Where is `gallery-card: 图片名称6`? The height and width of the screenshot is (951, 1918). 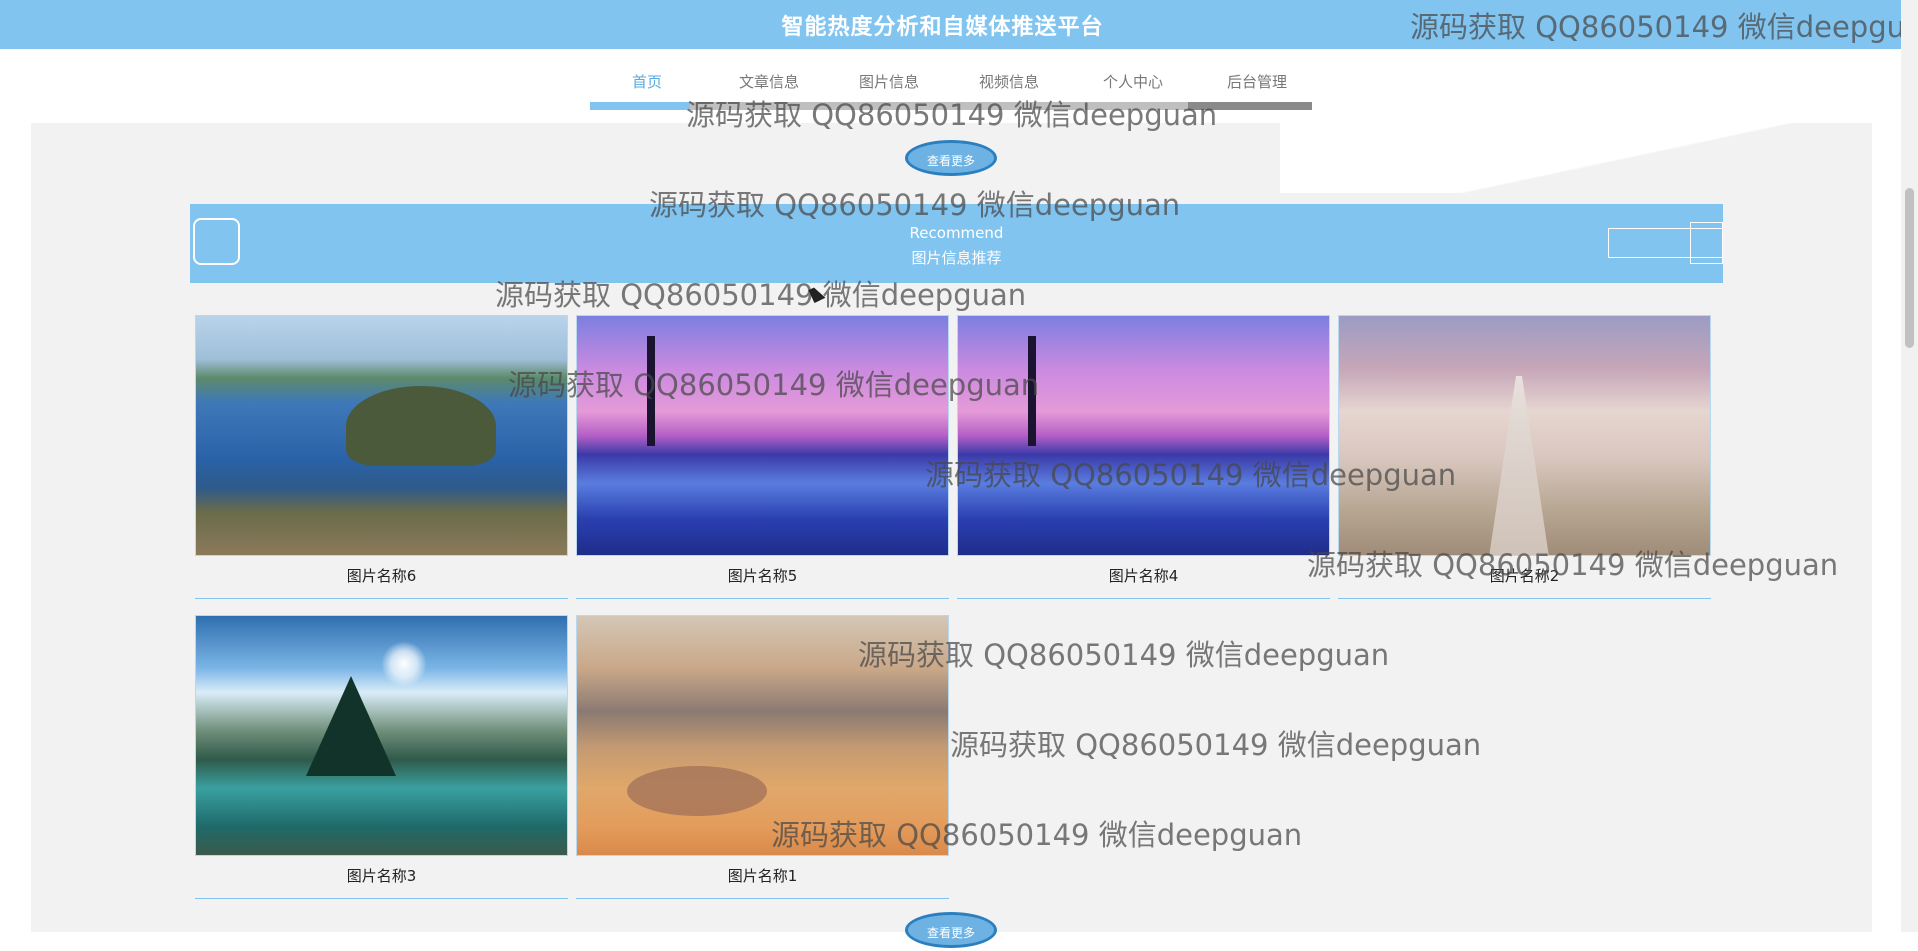
gallery-card: 图片名称6 is located at coordinates (381, 457).